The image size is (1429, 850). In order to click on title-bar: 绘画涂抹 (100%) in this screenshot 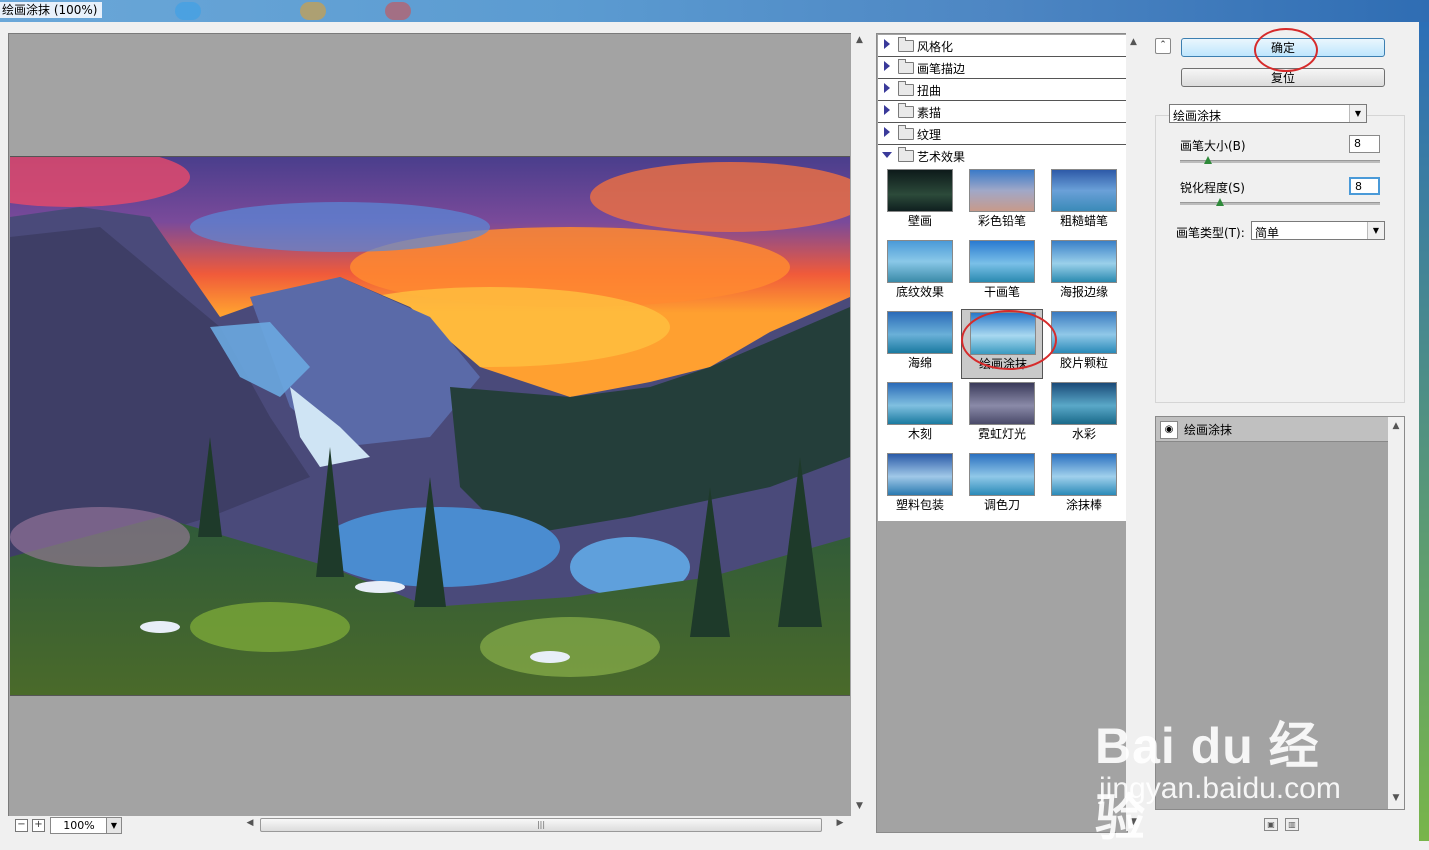, I will do `click(714, 11)`.